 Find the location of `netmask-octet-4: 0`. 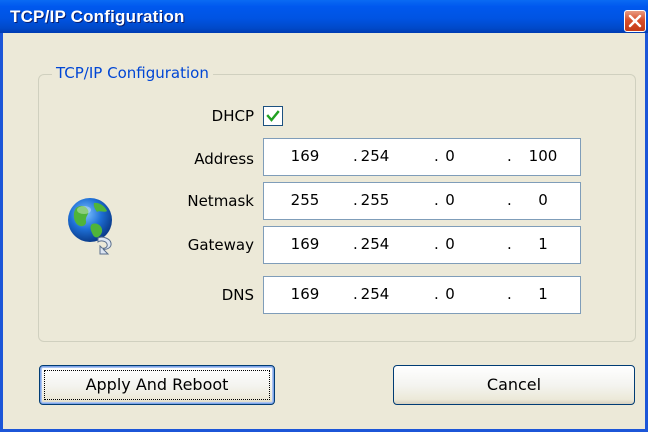

netmask-octet-4: 0 is located at coordinates (543, 200).